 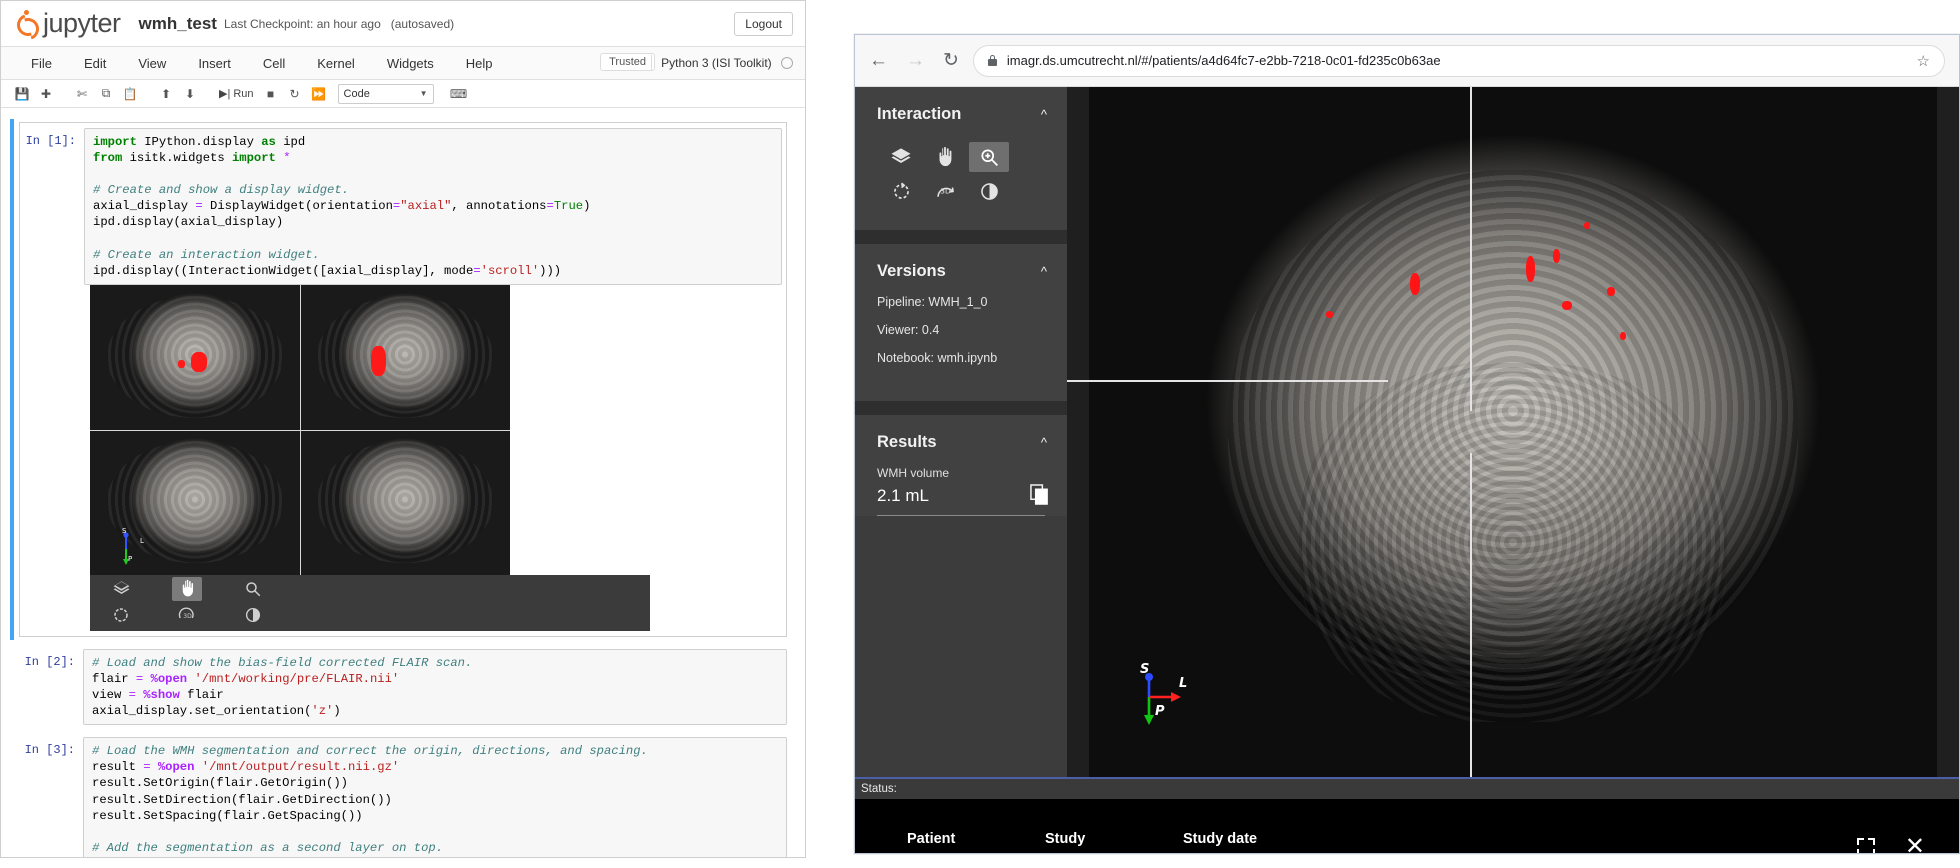 I want to click on copy-icon, so click(x=1039, y=497).